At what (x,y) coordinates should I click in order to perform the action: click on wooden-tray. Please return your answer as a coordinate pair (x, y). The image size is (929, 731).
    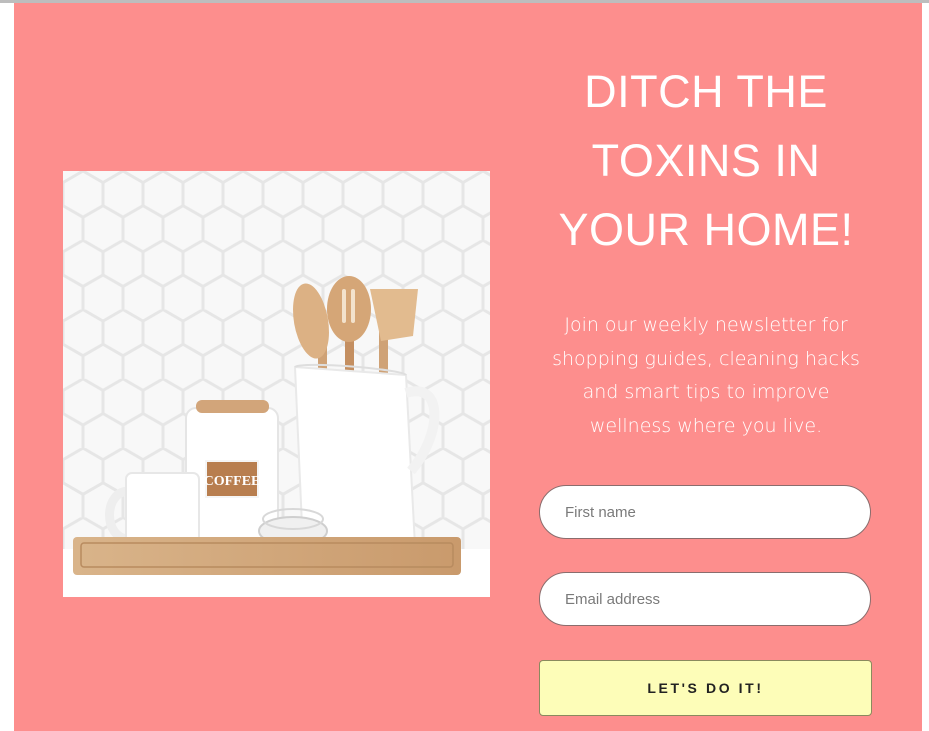
    Looking at the image, I should click on (267, 556).